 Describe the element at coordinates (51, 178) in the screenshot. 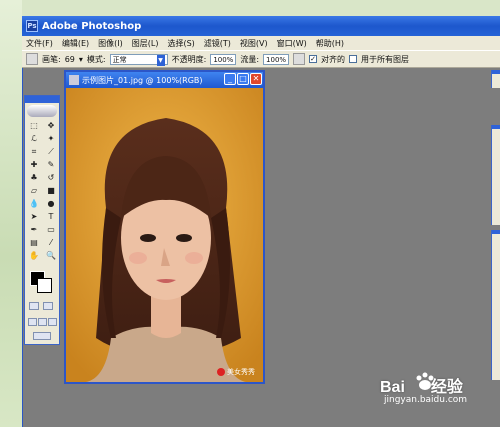

I see `history-brush-icon: ↺` at that location.